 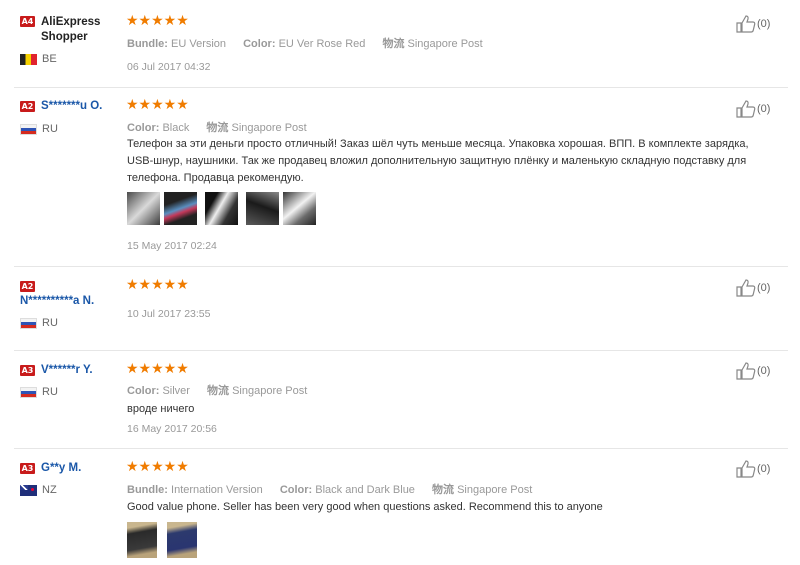 I want to click on meta-value: Silver, so click(x=176, y=391).